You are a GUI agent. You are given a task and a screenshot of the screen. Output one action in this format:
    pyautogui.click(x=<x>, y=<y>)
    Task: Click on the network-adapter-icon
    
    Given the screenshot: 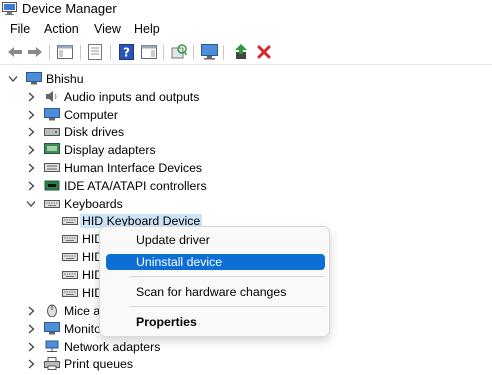 What is the action you would take?
    pyautogui.click(x=52, y=346)
    